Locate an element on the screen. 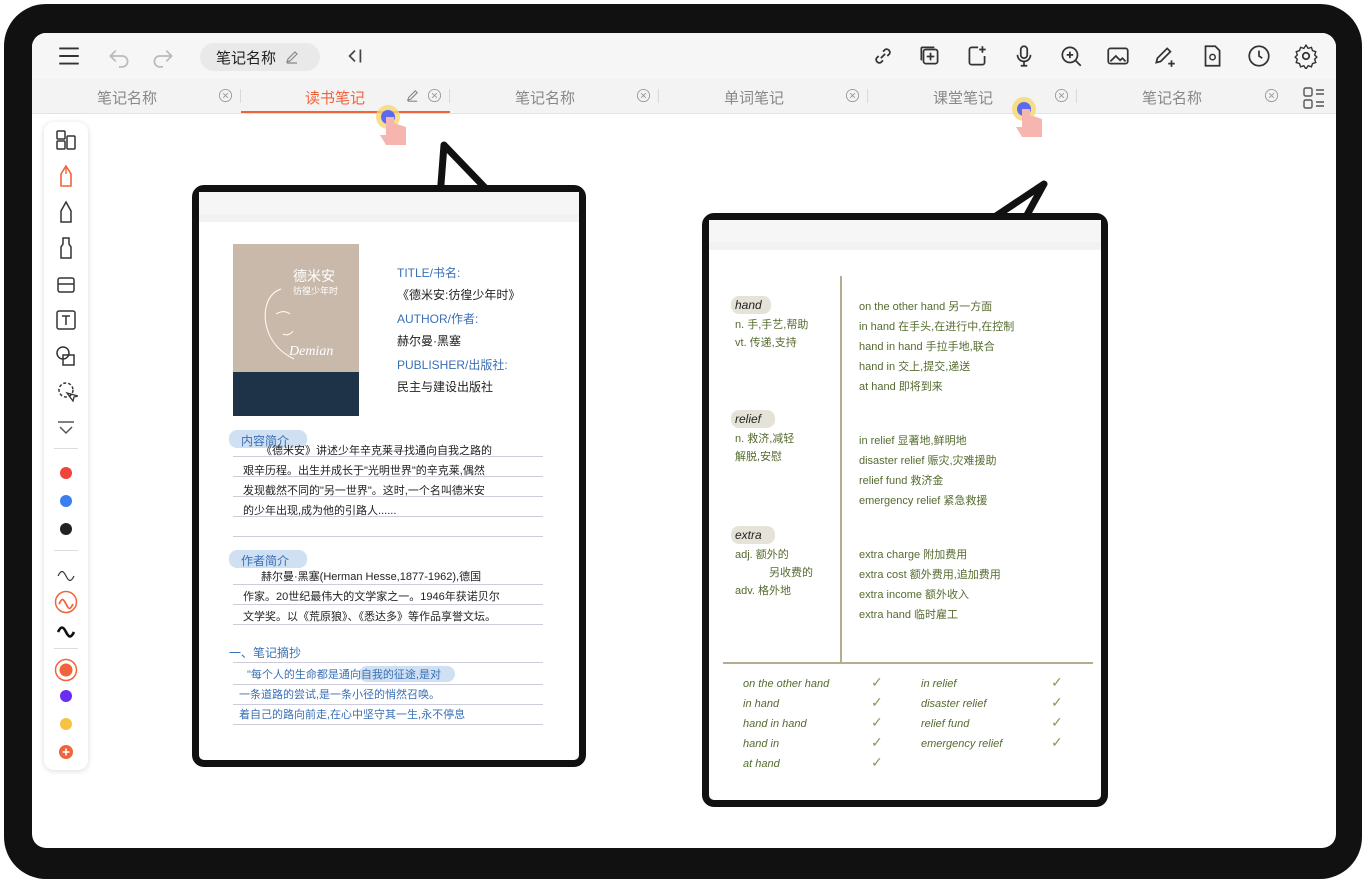 The height and width of the screenshot is (884, 1367). word-title: relief is located at coordinates (748, 419).